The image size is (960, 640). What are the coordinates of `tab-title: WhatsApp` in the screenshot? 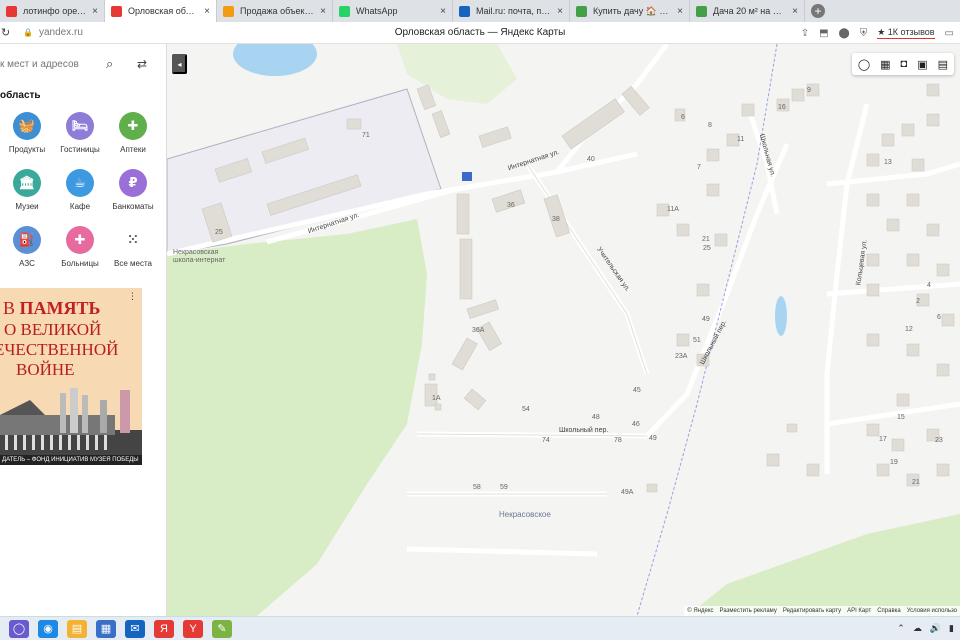 It's located at (377, 11).